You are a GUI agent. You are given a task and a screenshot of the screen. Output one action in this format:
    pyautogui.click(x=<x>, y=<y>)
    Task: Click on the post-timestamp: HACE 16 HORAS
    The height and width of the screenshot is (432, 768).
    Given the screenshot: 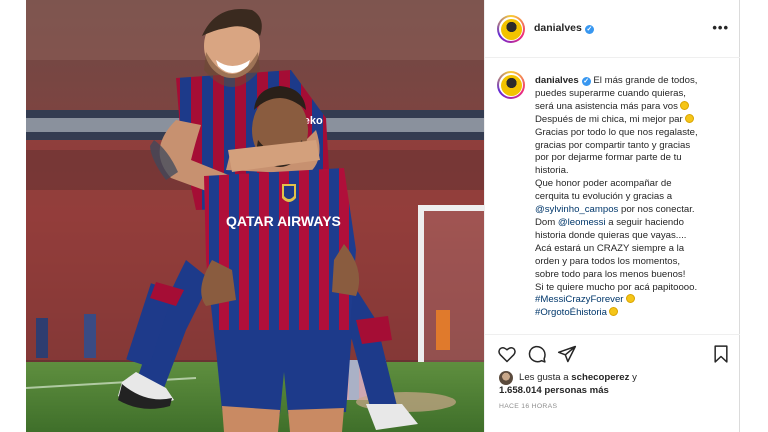 What is the action you would take?
    pyautogui.click(x=528, y=406)
    